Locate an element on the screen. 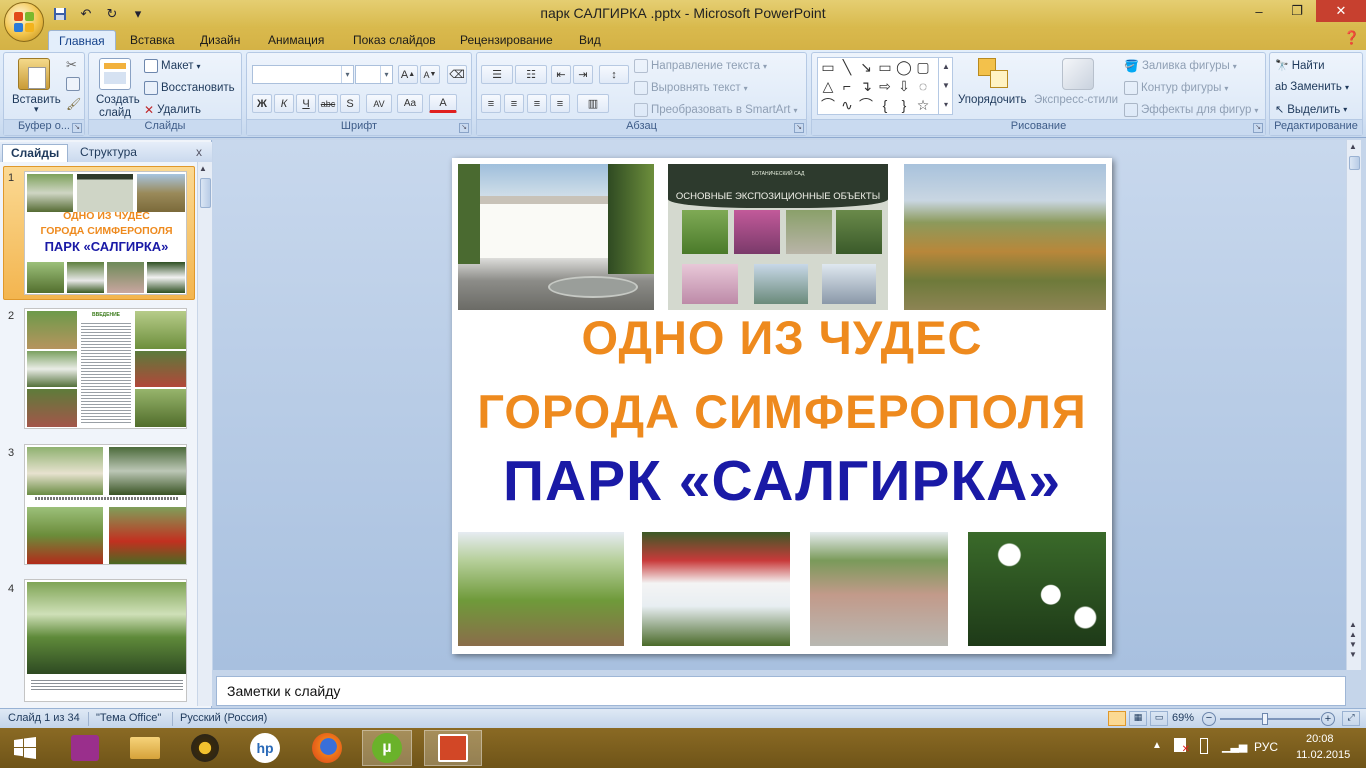  callout-shape-icon: ⌒ is located at coordinates (828, 105).